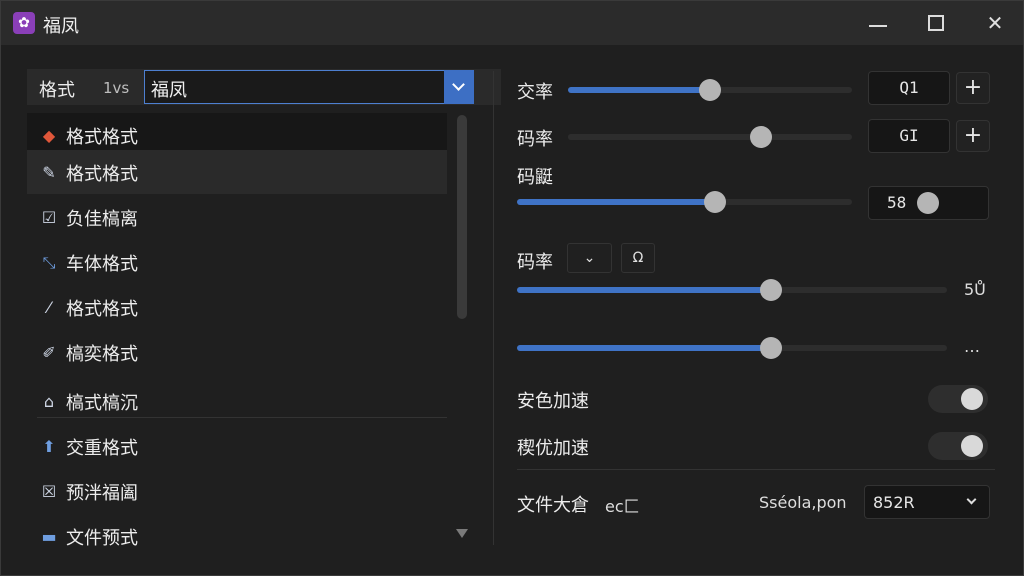  I want to click on pen-icon: ✐, so click(49, 352).